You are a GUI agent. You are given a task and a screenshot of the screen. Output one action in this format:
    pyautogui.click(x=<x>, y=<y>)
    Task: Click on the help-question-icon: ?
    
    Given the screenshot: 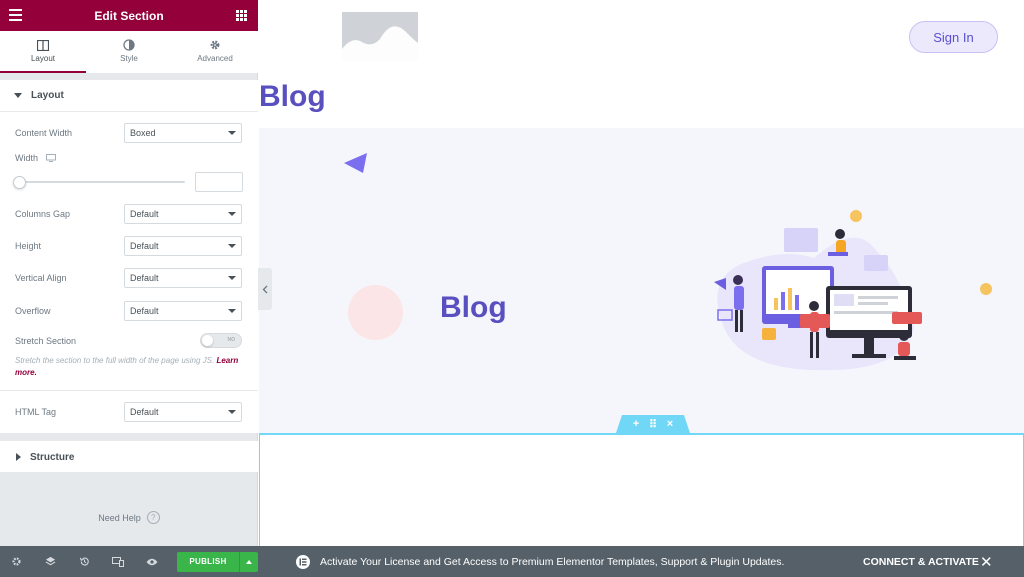 What is the action you would take?
    pyautogui.click(x=153, y=517)
    